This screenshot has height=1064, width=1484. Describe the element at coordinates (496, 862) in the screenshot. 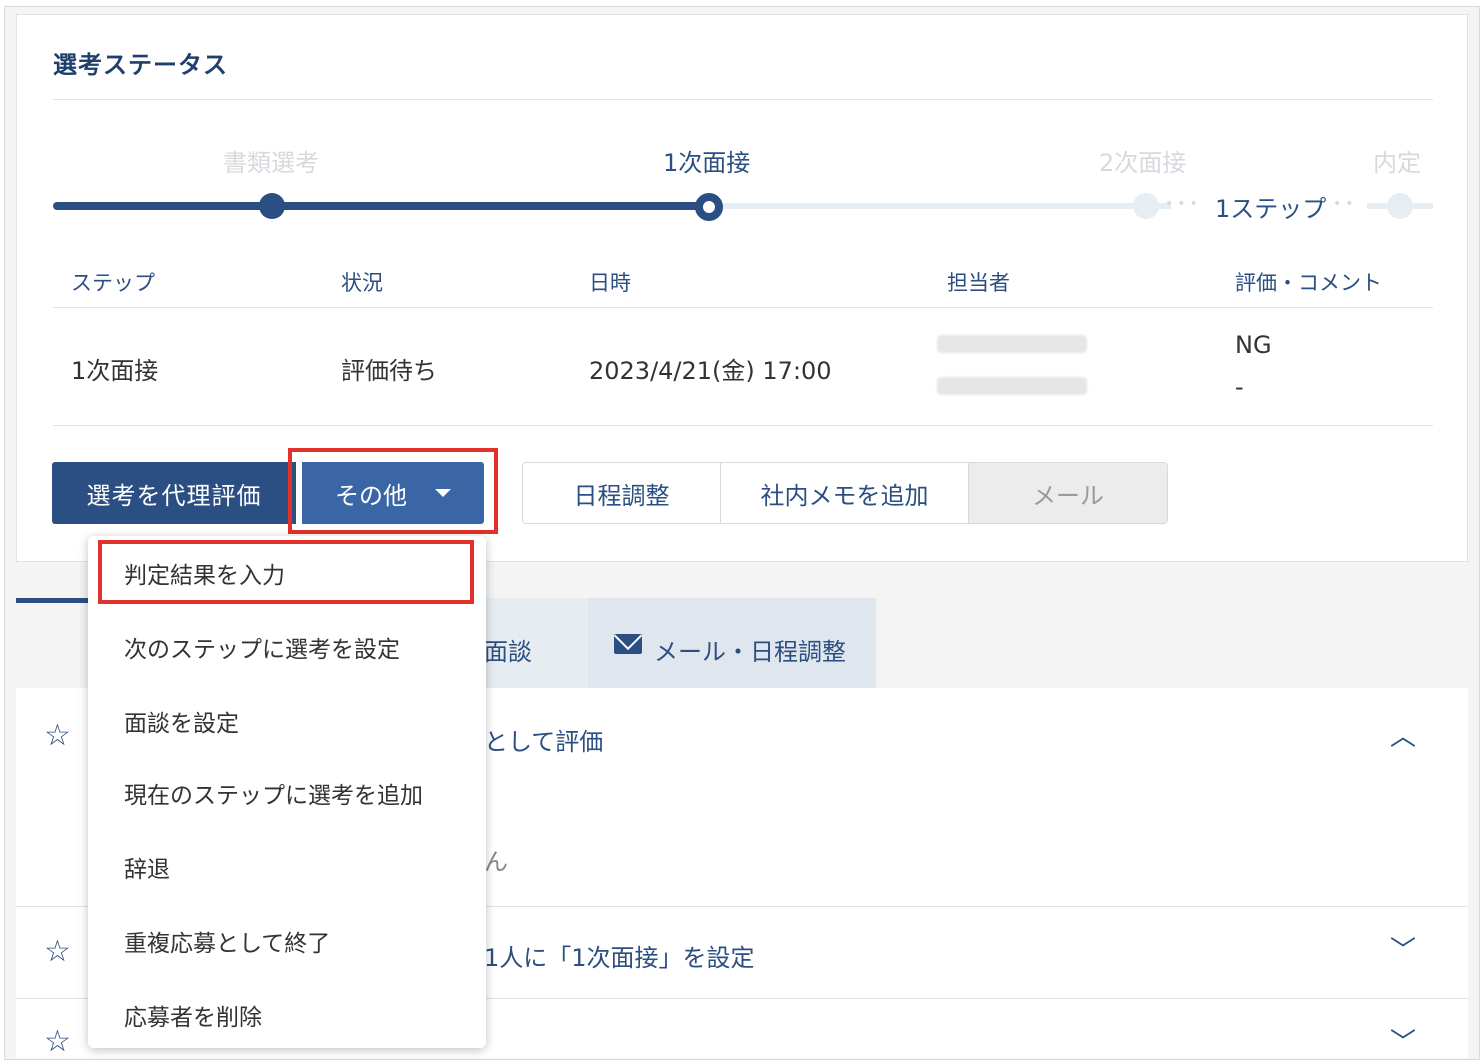

I see `list-item-sub: ん` at that location.